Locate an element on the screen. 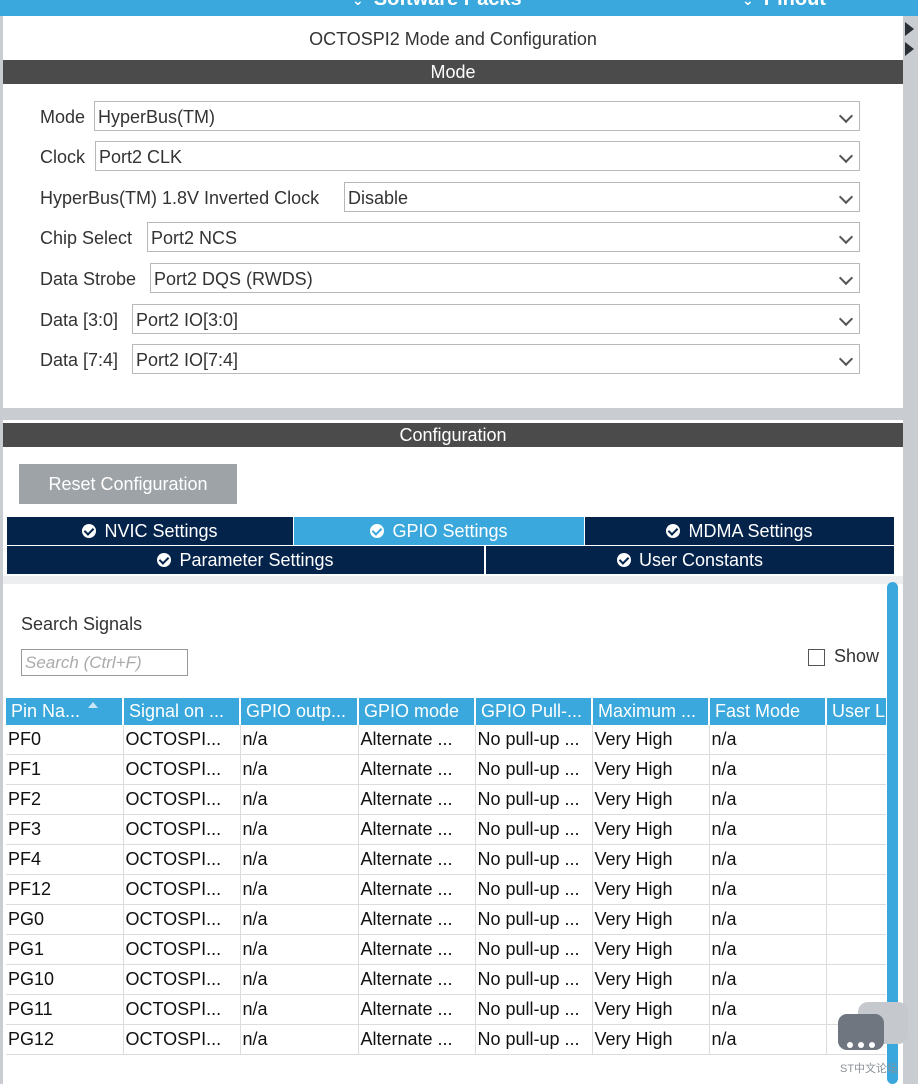 Image resolution: width=918 pixels, height=1084 pixels. tab-parameter-settings: Parameter Settings is located at coordinates (245, 560).